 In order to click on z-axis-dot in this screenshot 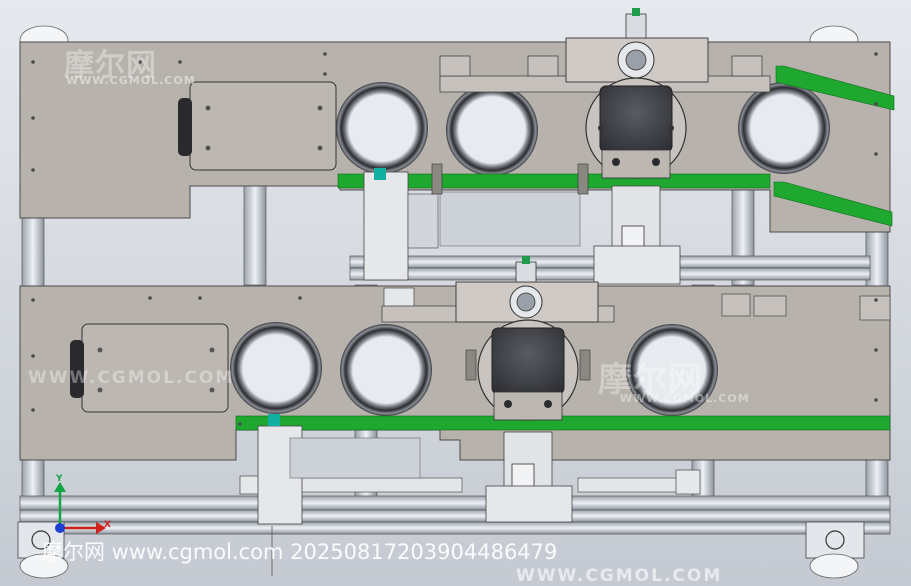, I will do `click(60, 528)`.